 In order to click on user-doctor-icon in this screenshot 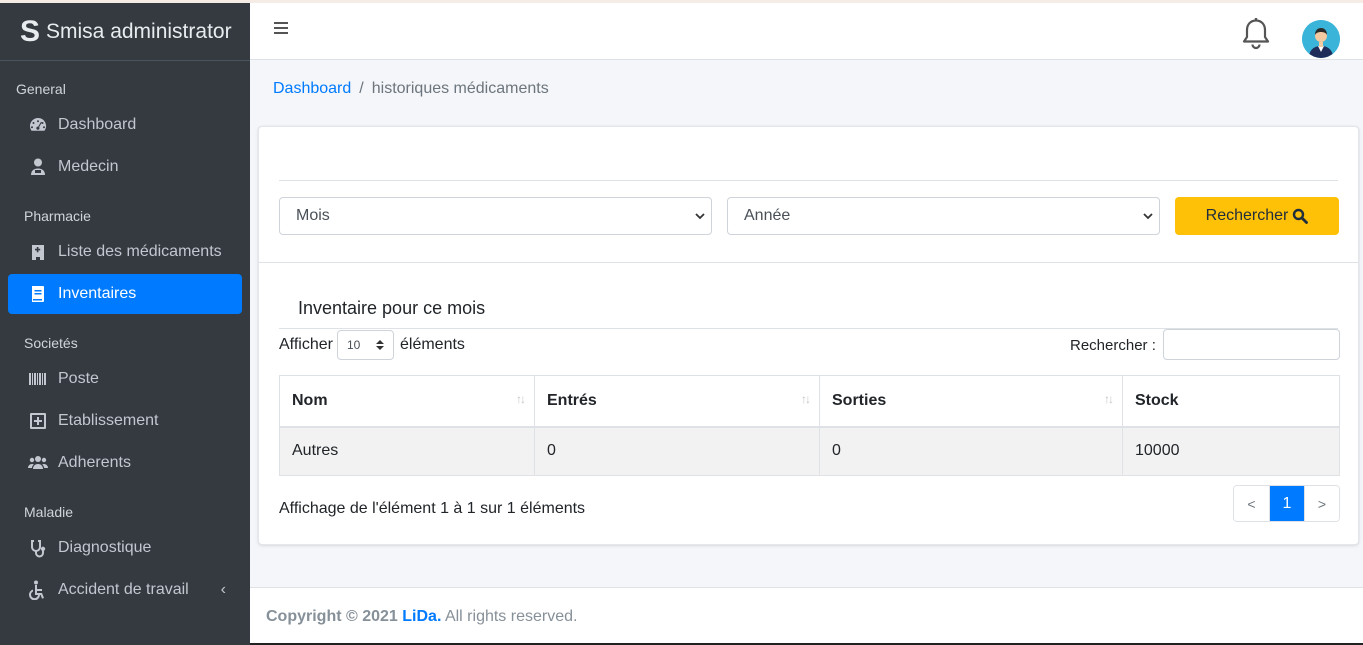, I will do `click(38, 167)`.